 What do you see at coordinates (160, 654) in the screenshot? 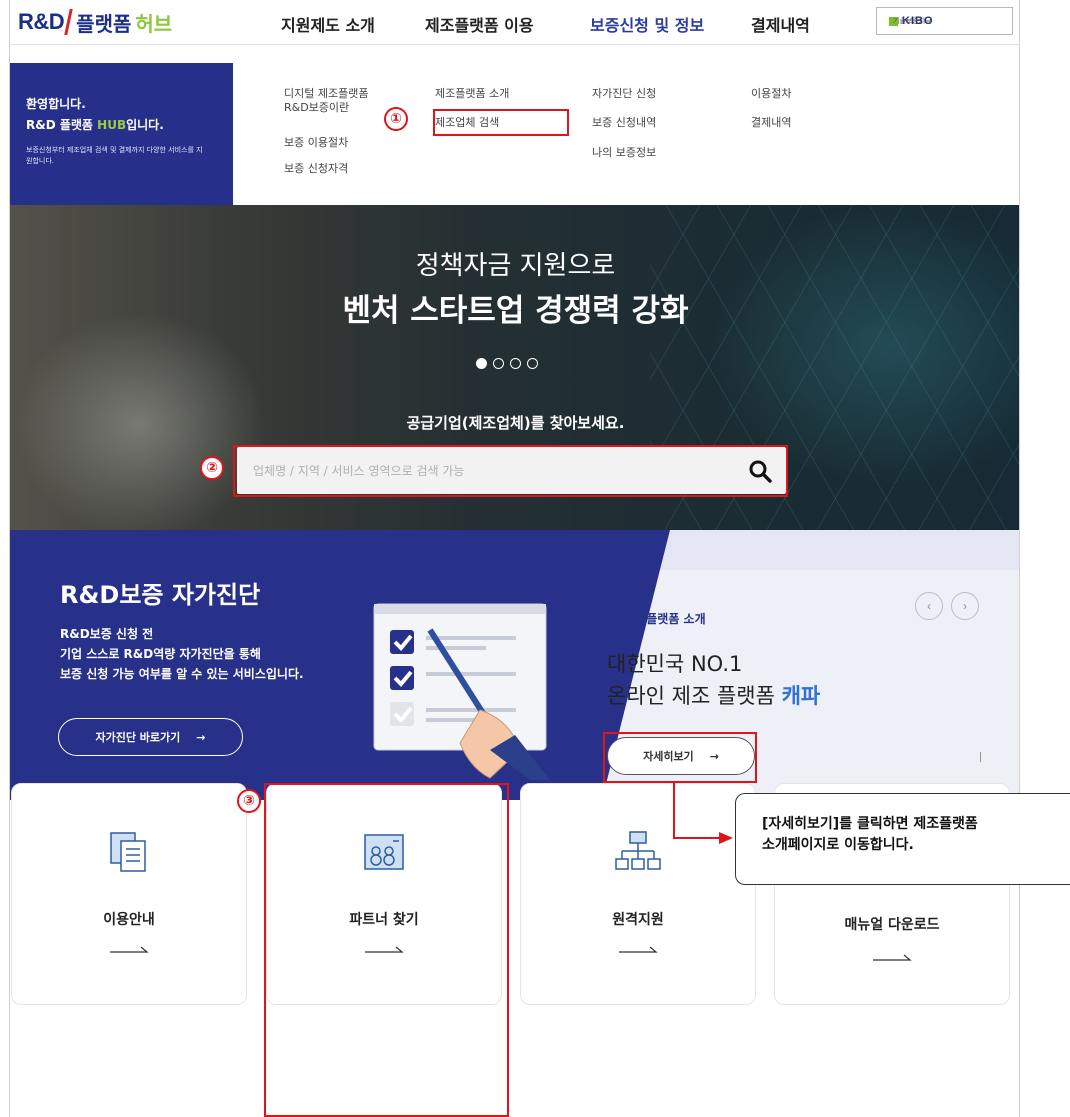
I see `self-diagnosis-desc-line2: 기업 스스로 R&D역량 자가진단을 통해` at bounding box center [160, 654].